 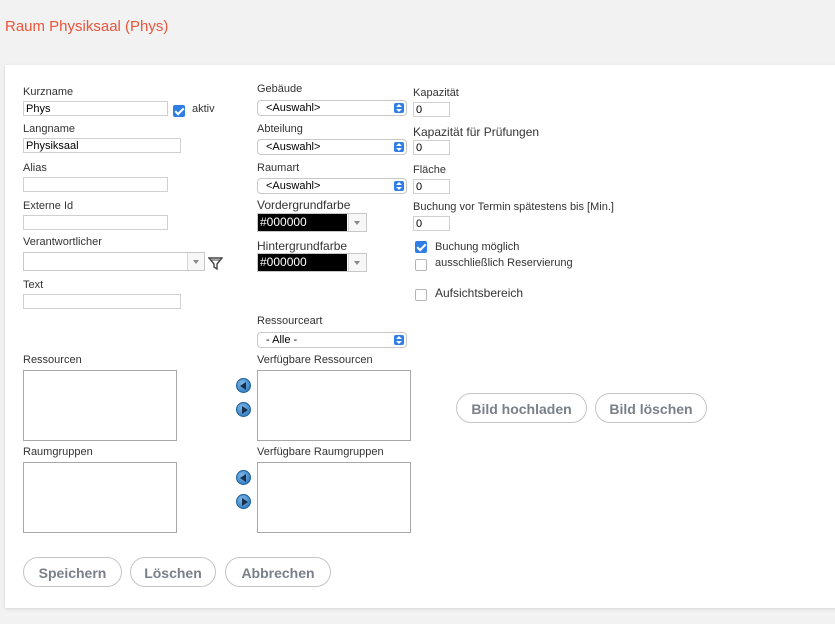 What do you see at coordinates (52, 360) in the screenshot?
I see `ressourcen-label: Ressourcen` at bounding box center [52, 360].